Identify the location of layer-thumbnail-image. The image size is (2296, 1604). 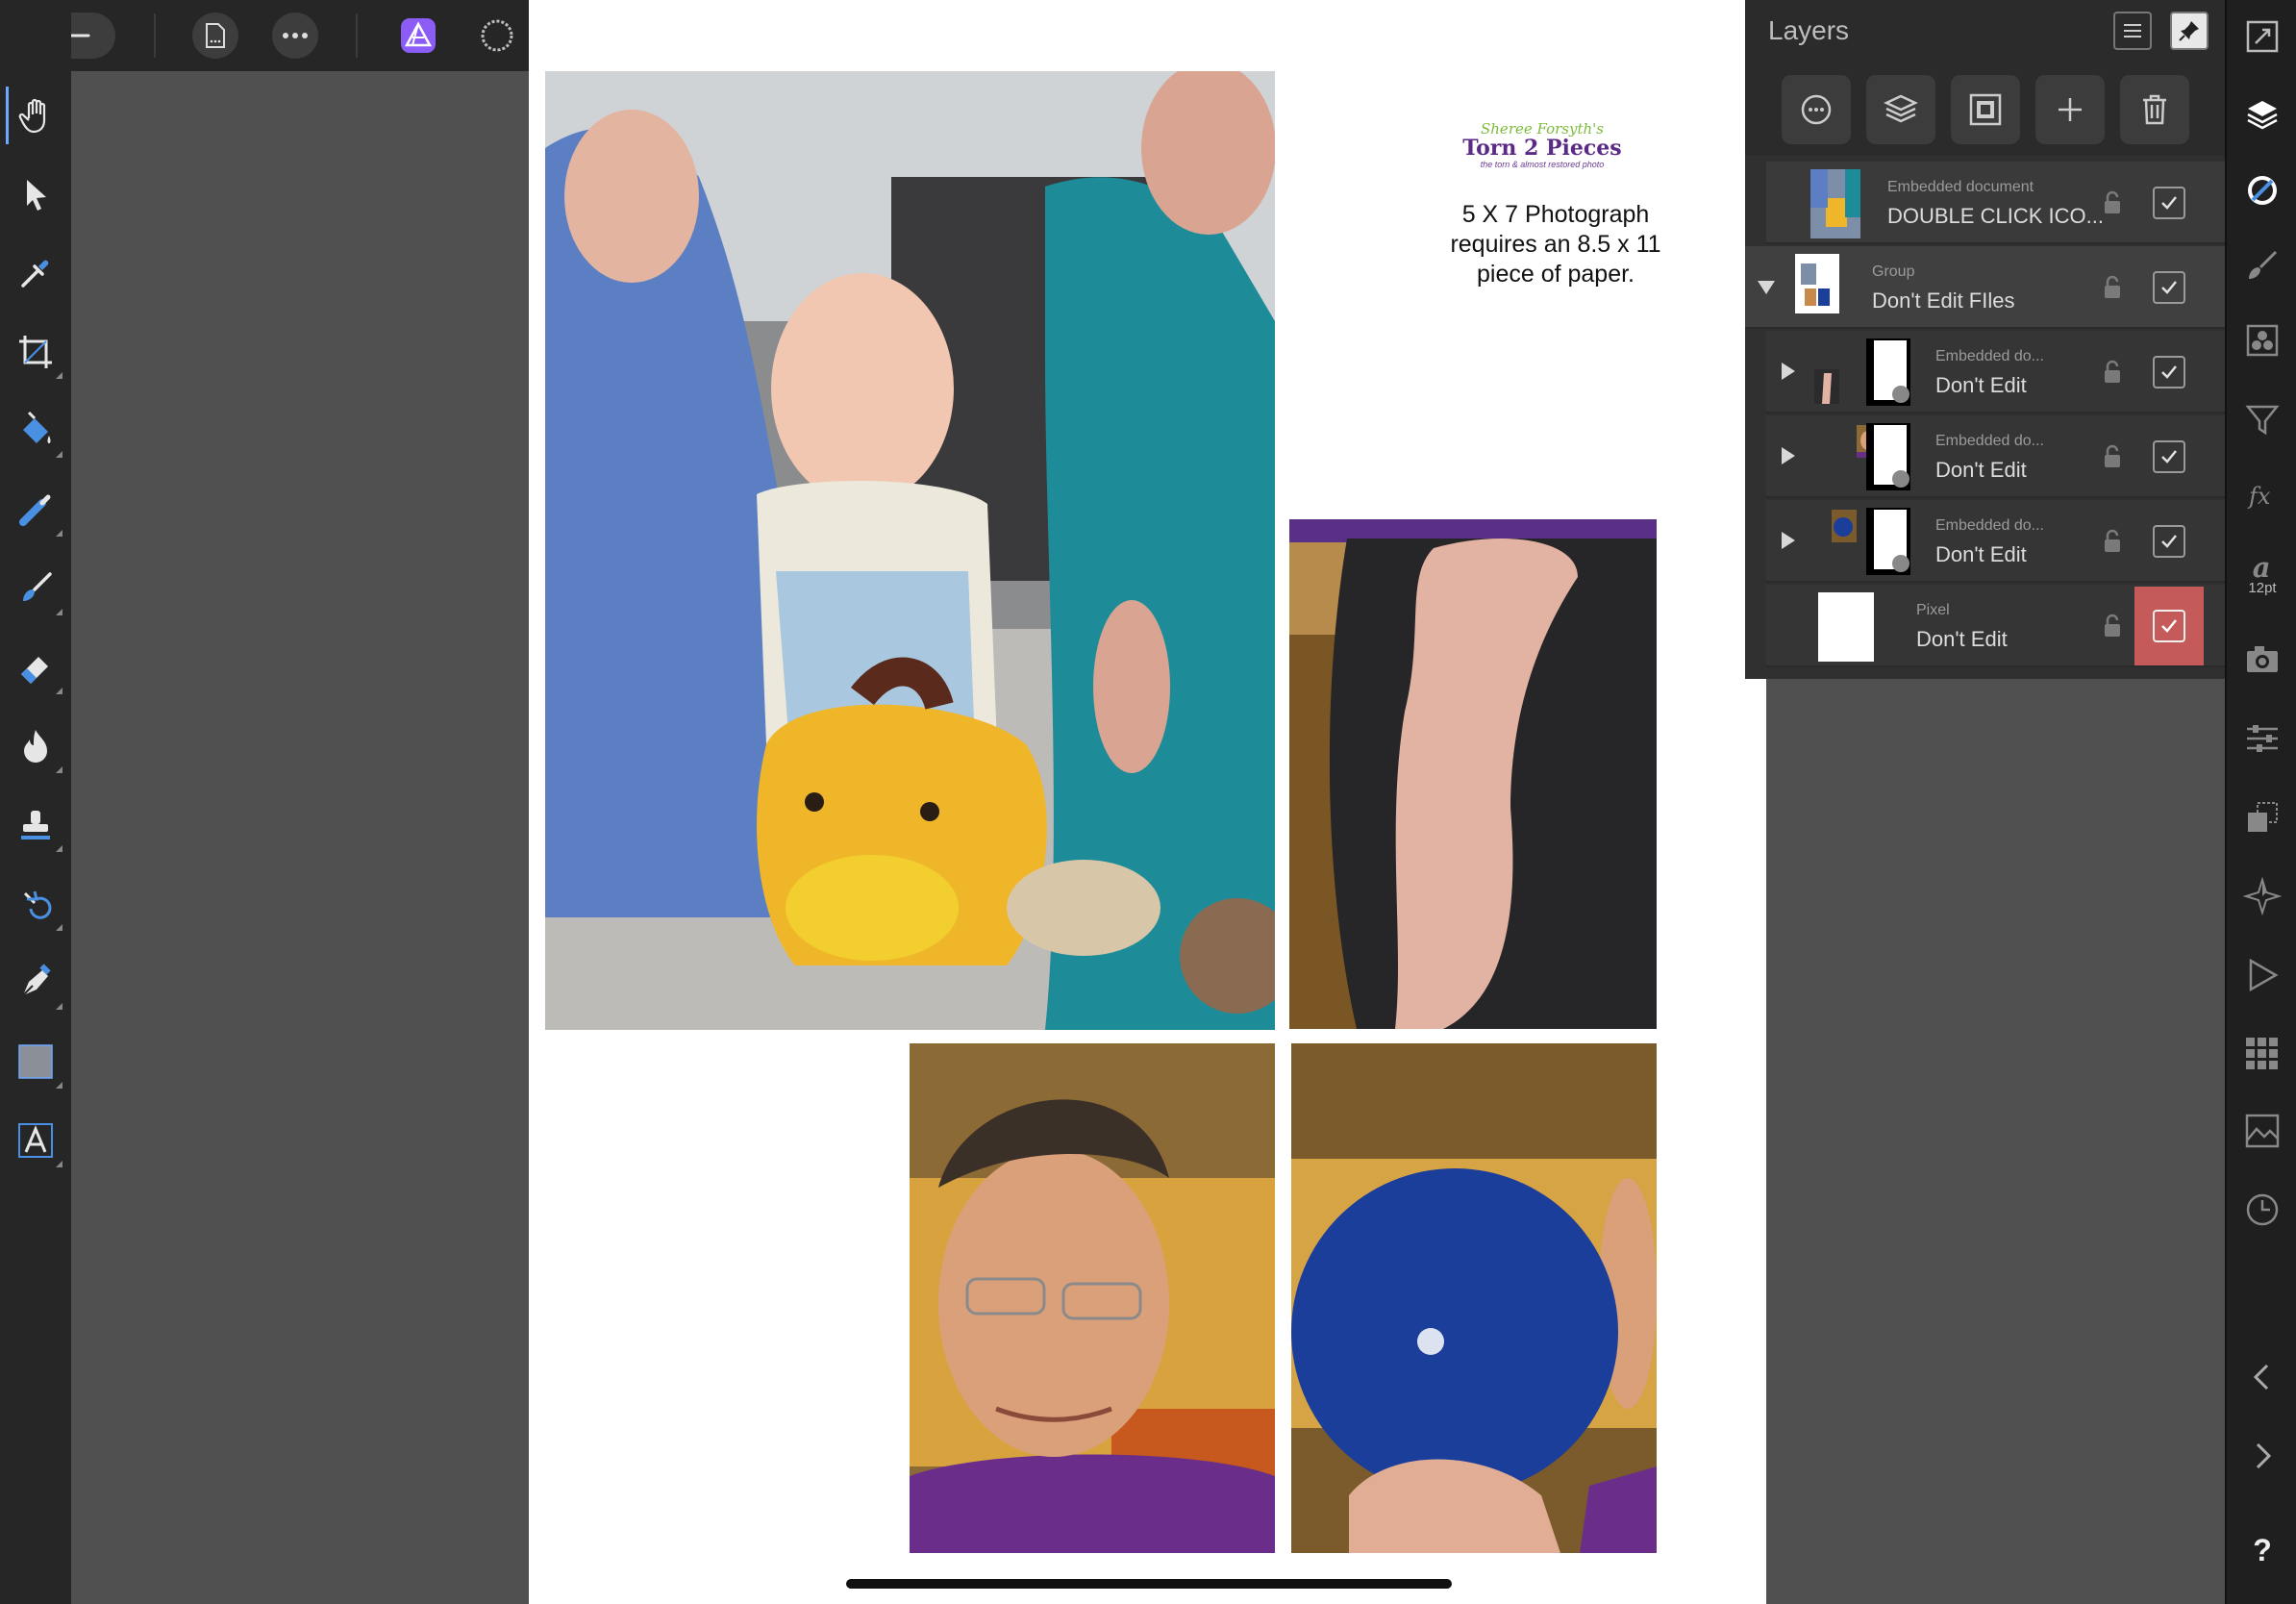
(1817, 283).